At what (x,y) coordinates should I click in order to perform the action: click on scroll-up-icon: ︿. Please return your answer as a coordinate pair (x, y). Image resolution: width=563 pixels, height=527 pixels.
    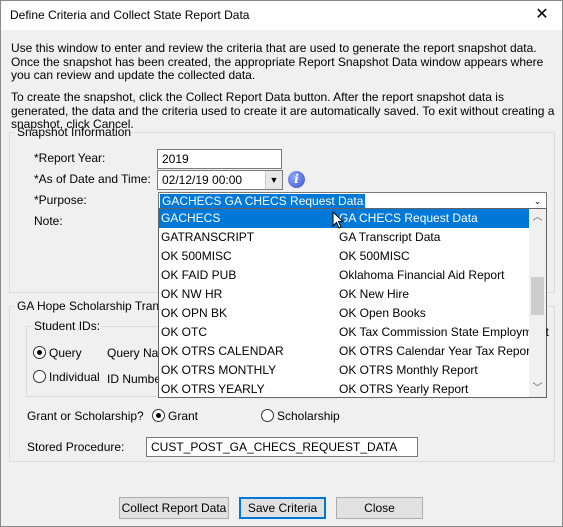
    Looking at the image, I should click on (537, 217).